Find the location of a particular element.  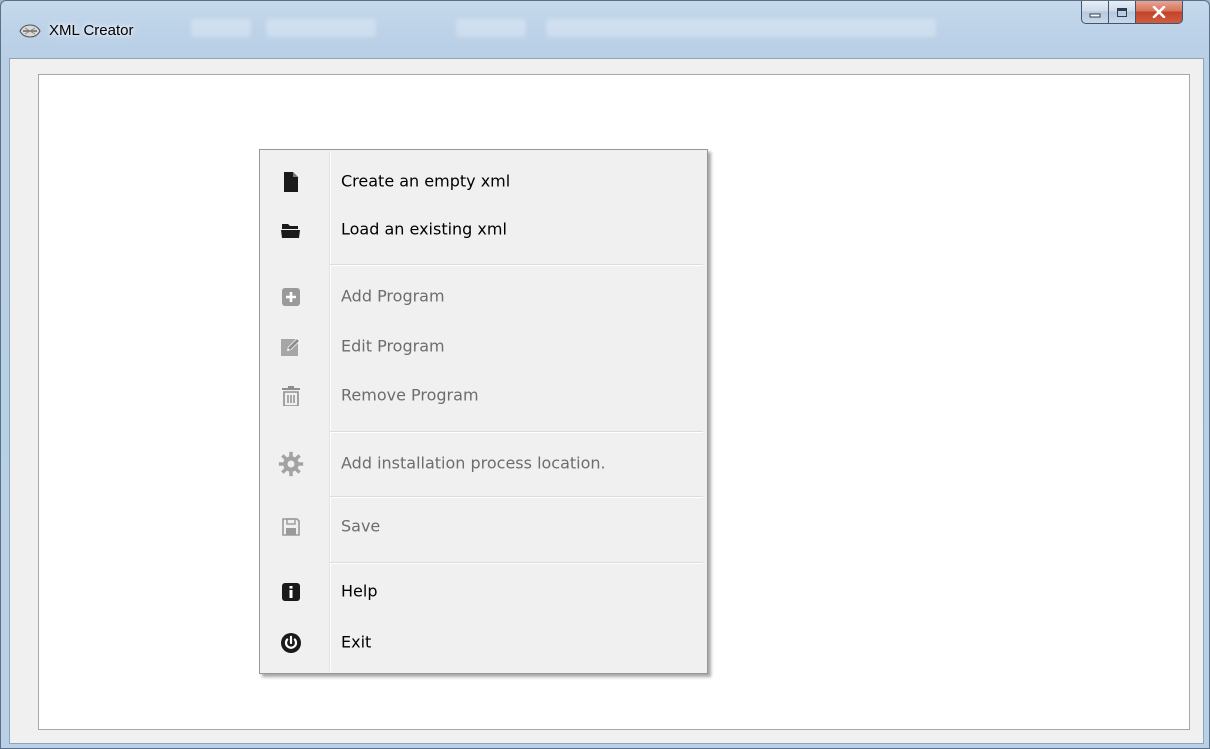

menu-item-add-program: Add Program is located at coordinates (483, 297).